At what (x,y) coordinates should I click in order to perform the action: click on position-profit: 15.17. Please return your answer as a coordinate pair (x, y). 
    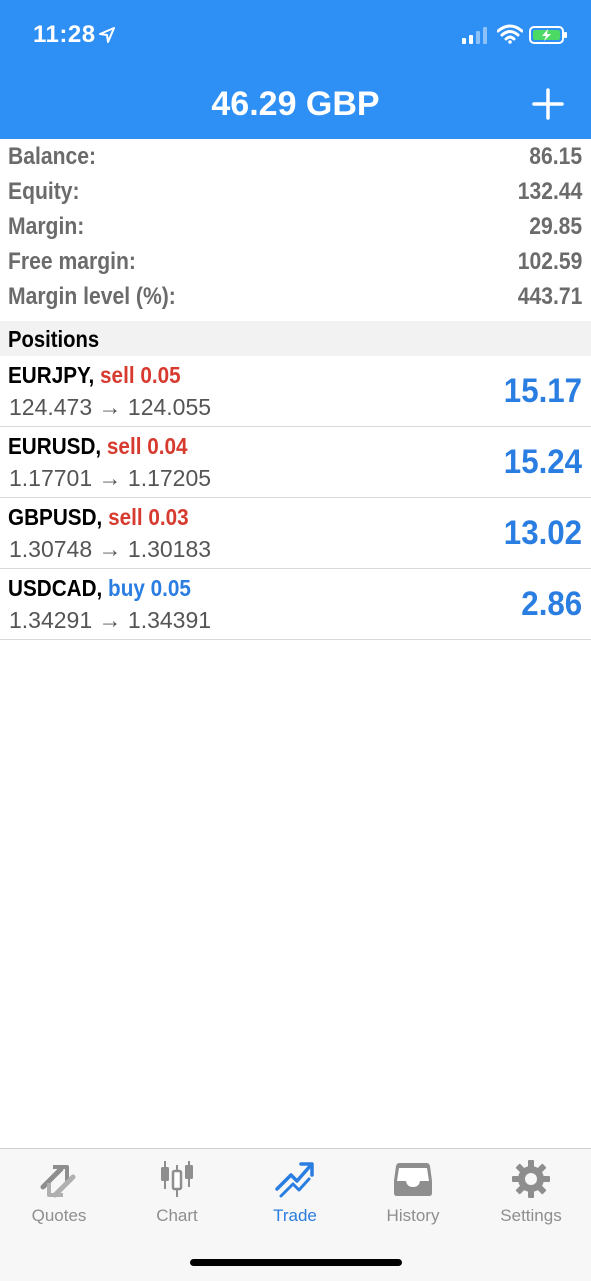
    Looking at the image, I should click on (542, 391).